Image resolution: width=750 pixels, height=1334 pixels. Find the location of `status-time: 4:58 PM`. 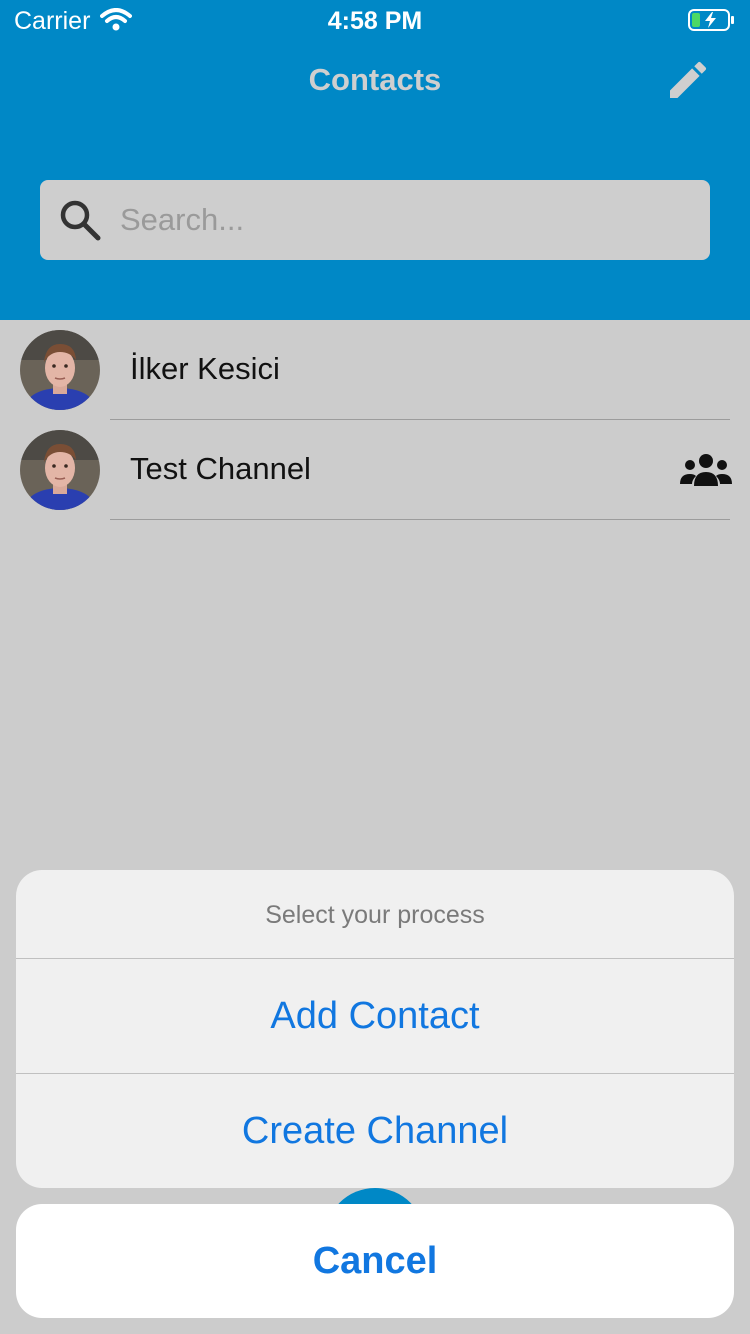

status-time: 4:58 PM is located at coordinates (375, 21).